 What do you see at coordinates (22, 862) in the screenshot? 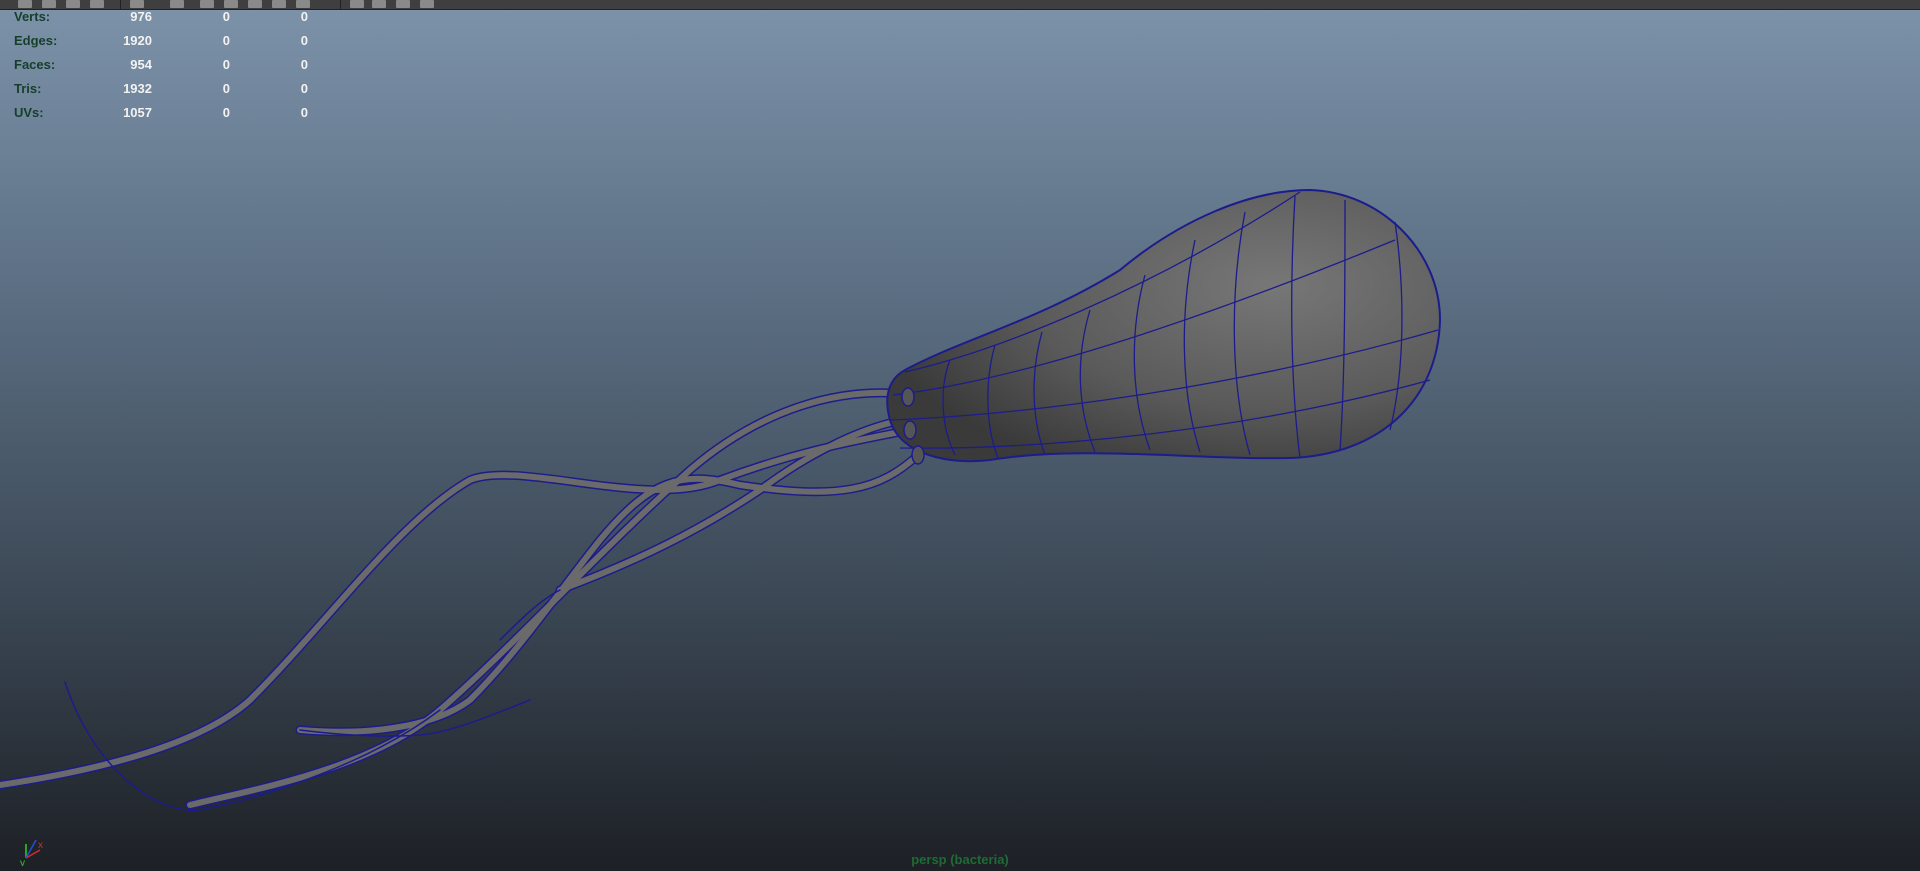
I see `axis-y-label: y` at bounding box center [22, 862].